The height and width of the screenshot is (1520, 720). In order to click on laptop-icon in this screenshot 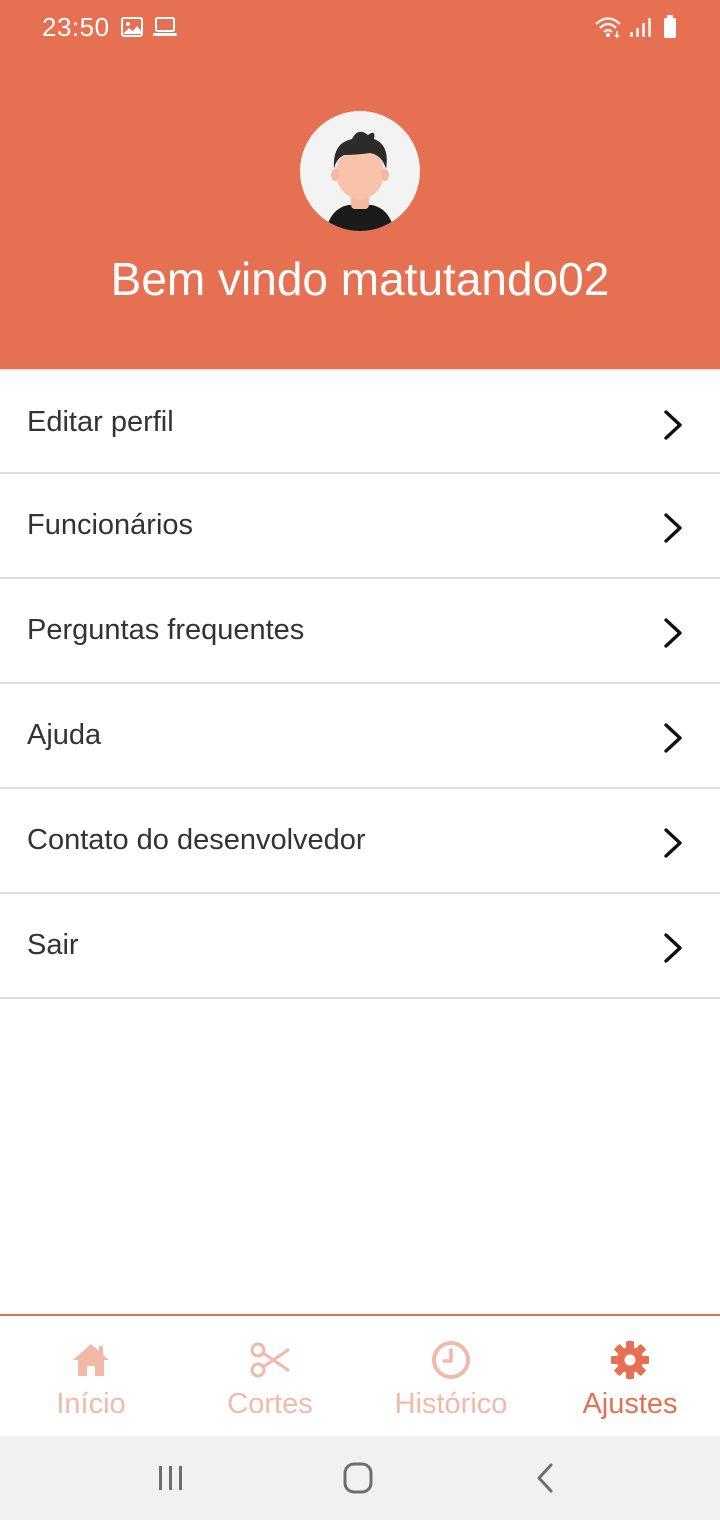, I will do `click(165, 26)`.